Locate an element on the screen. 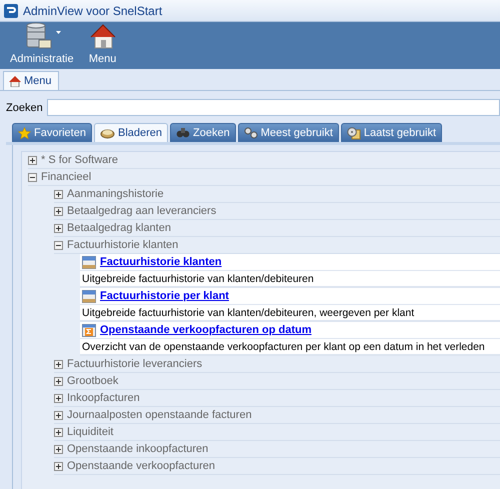 This screenshot has width=500, height=489. tree-item: Openstaande verkoopfacturen is located at coordinates (277, 466).